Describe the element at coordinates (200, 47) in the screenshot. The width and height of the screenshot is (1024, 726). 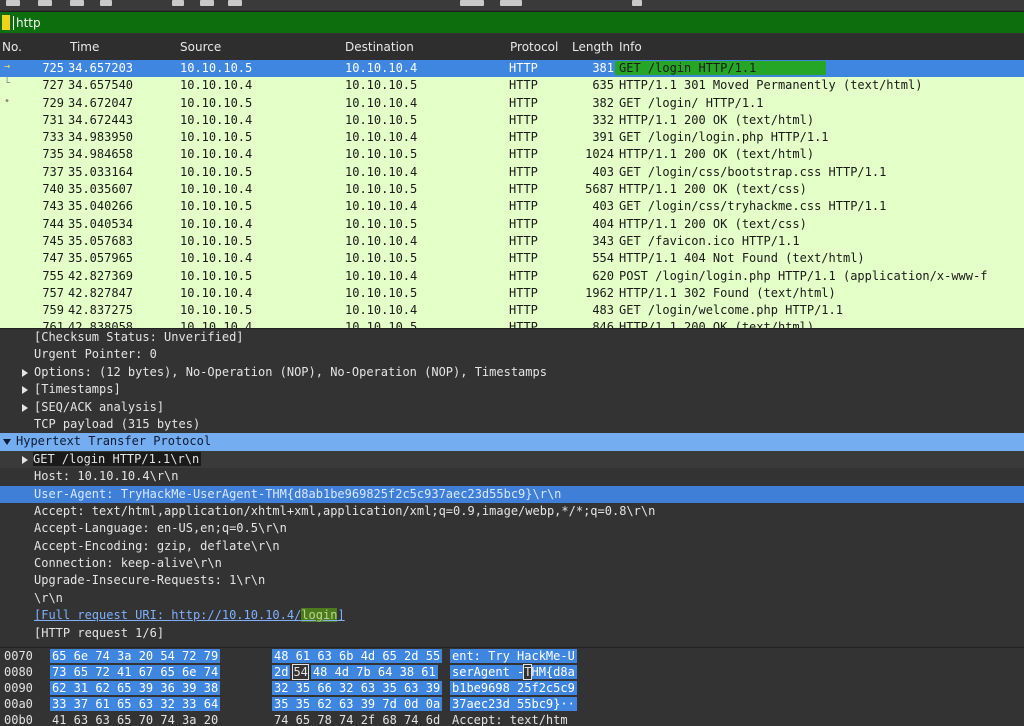
I see `column-header-source: Source` at that location.